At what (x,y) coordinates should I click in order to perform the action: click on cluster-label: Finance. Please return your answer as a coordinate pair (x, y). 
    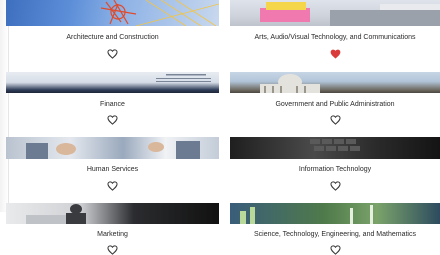
    Looking at the image, I should click on (112, 104).